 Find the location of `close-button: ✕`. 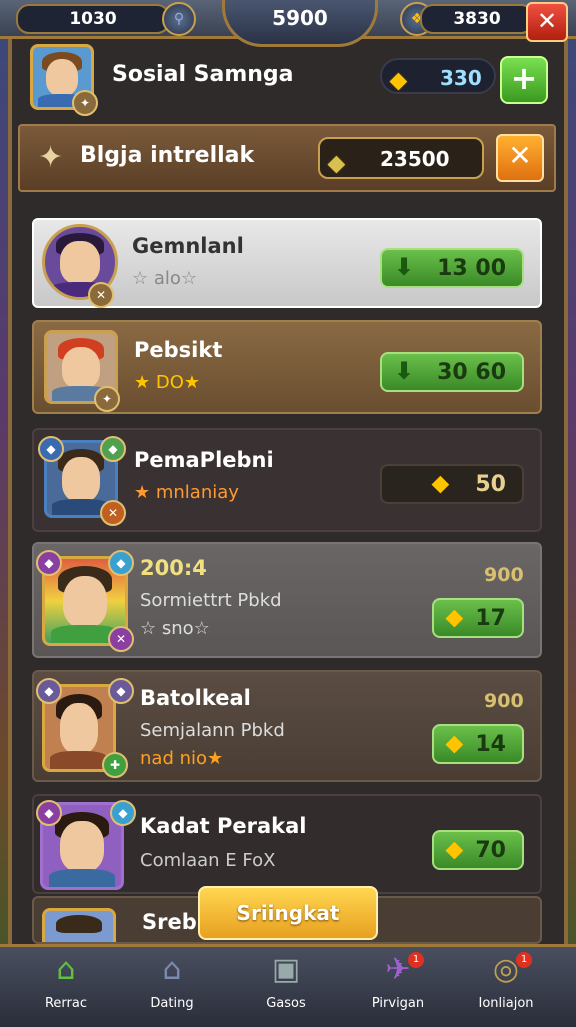

close-button: ✕ is located at coordinates (547, 22).